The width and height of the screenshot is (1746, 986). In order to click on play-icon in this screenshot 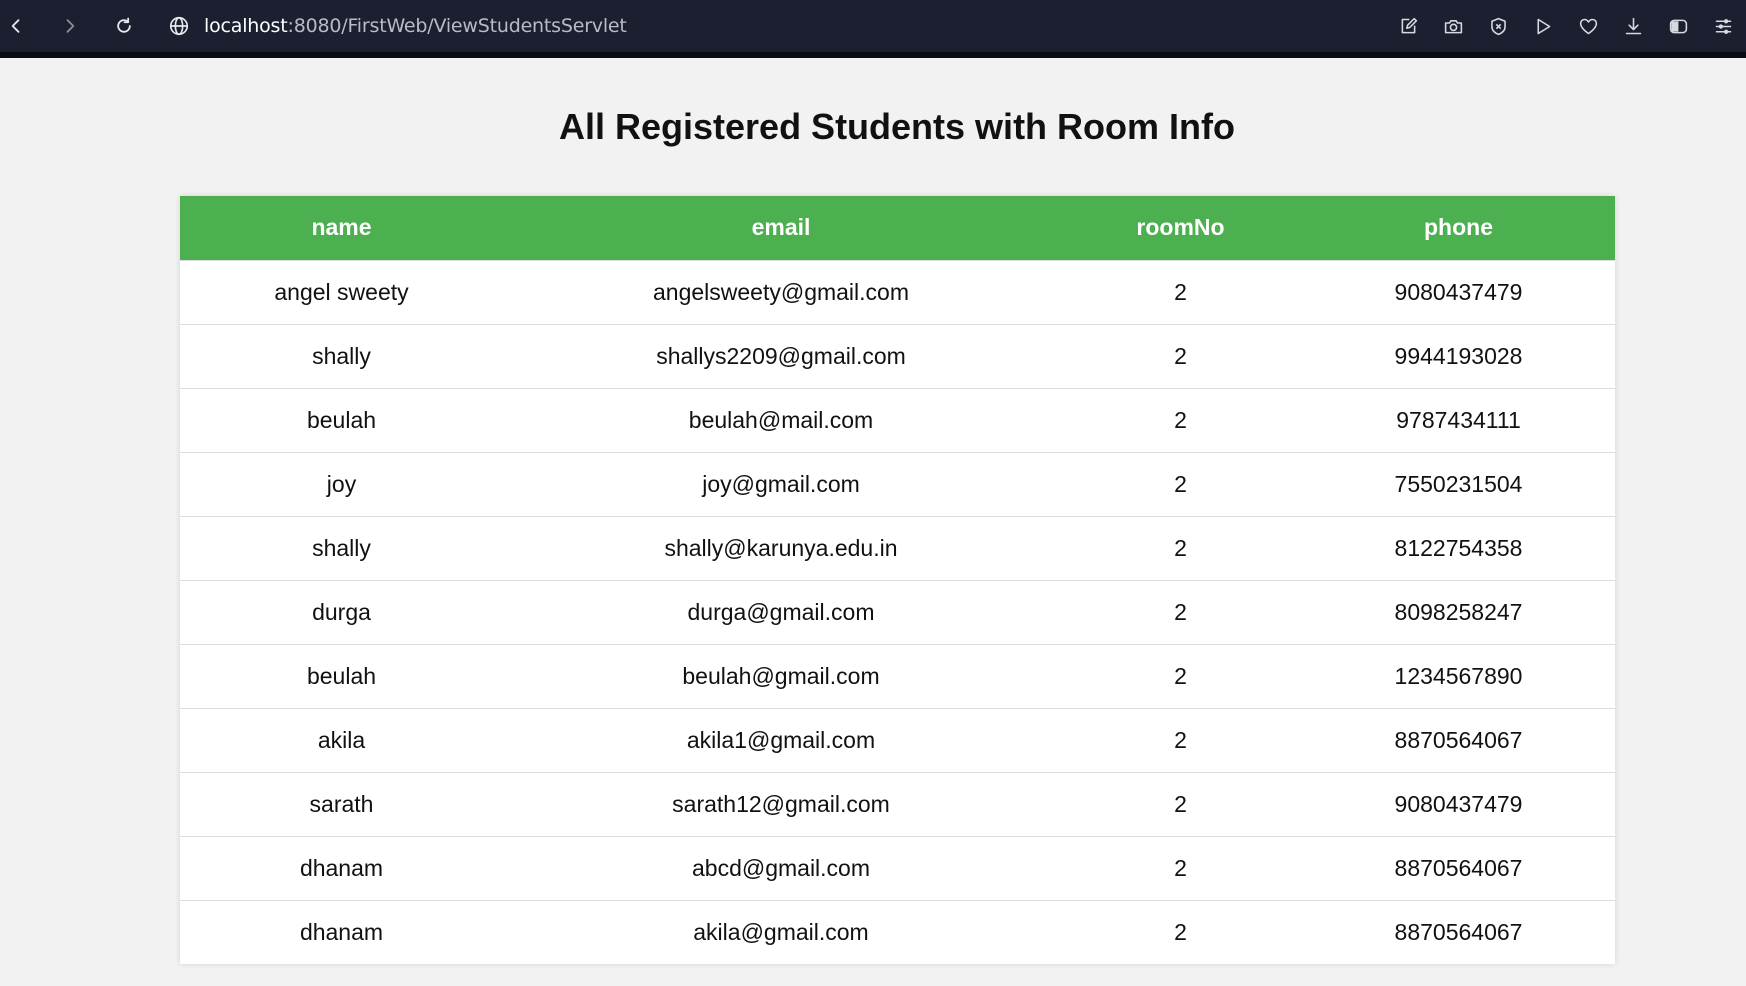, I will do `click(1543, 26)`.